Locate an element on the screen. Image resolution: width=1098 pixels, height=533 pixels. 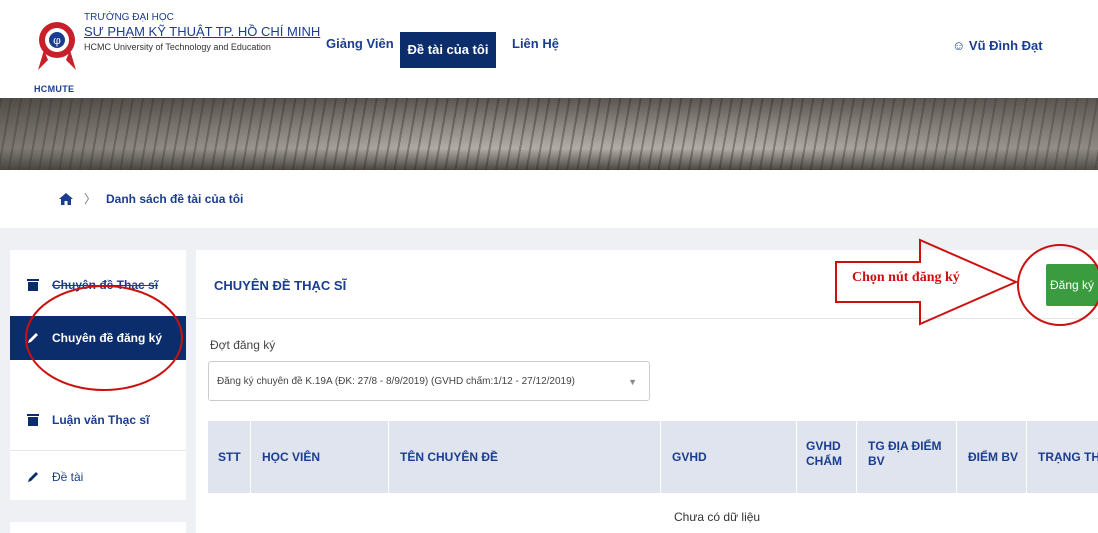
breadcrumb-current: Danh sách đề tài của tôi is located at coordinates (175, 198).